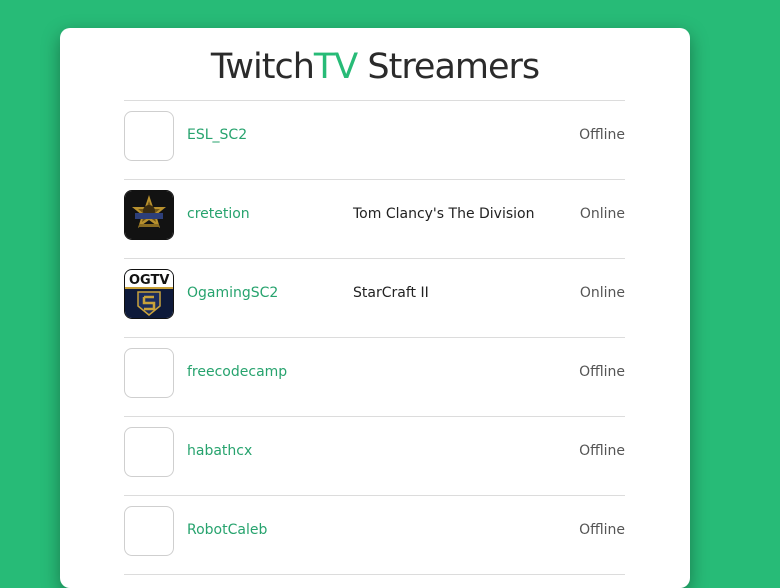 The height and width of the screenshot is (588, 780). Describe the element at coordinates (149, 280) in the screenshot. I see `svg-text: OGTV` at that location.